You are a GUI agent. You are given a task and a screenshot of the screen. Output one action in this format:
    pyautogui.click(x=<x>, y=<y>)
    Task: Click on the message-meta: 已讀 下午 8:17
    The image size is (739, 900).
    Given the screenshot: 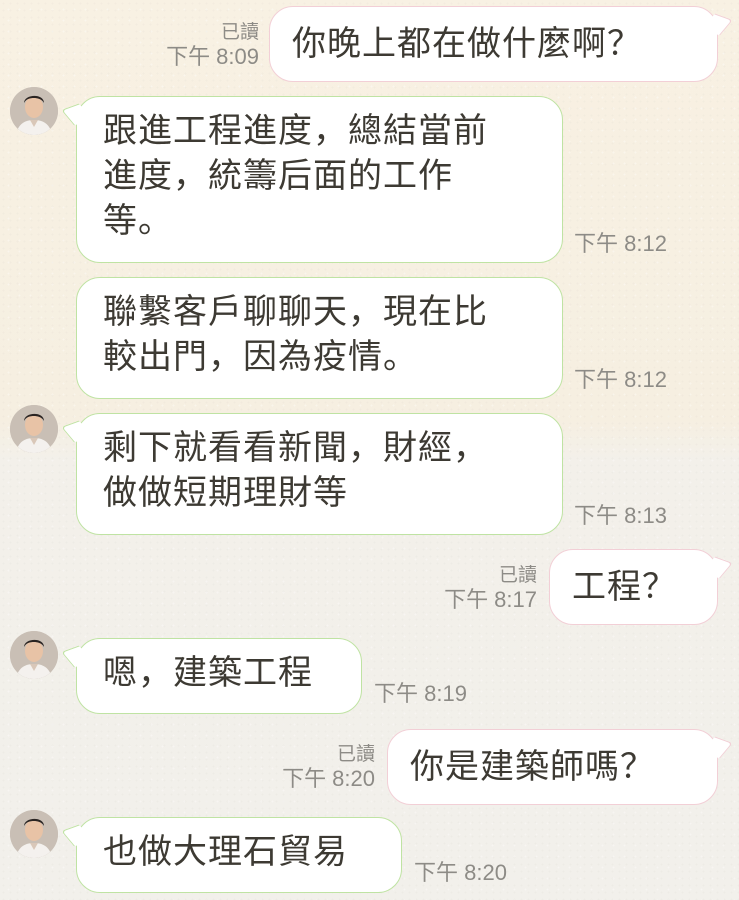 What is the action you would take?
    pyautogui.click(x=490, y=589)
    